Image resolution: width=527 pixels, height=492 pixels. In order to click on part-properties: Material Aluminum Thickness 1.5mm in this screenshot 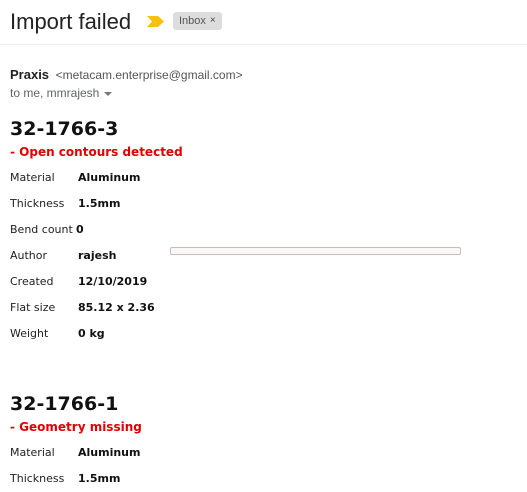, I will do `click(76, 465)`.